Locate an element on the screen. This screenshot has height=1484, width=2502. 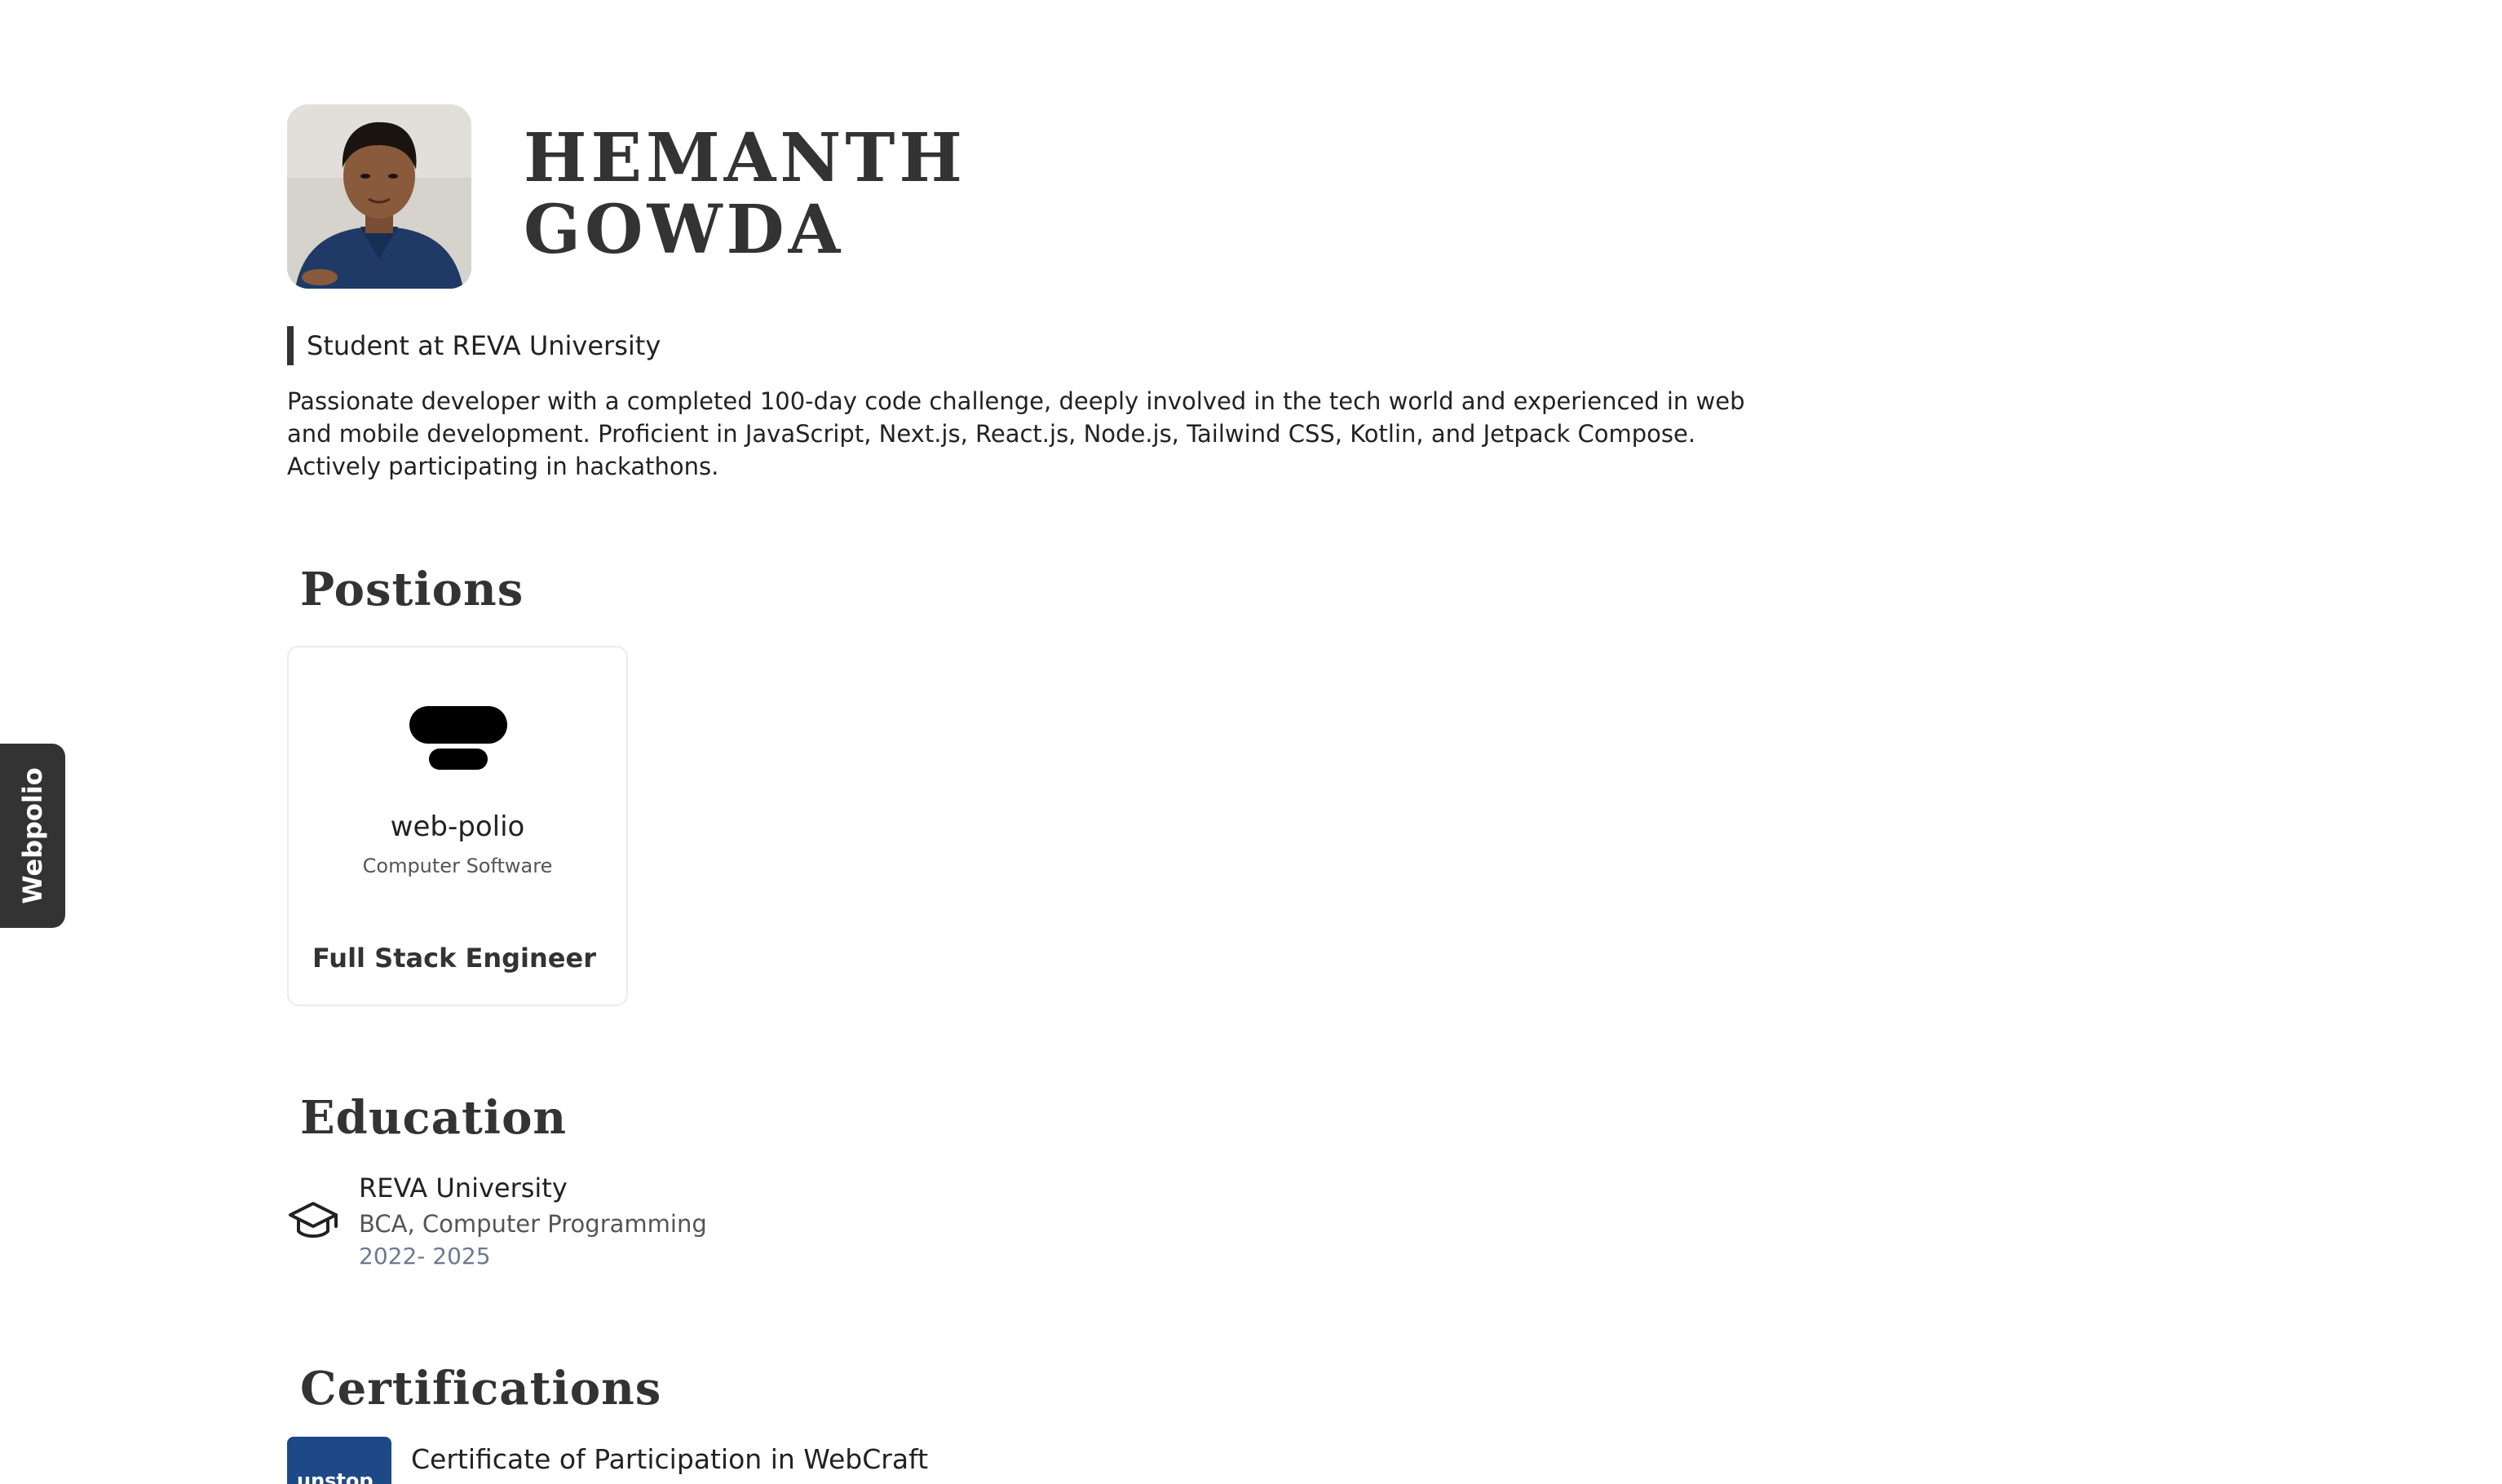
name-line-2: GOWDA is located at coordinates (684, 230).